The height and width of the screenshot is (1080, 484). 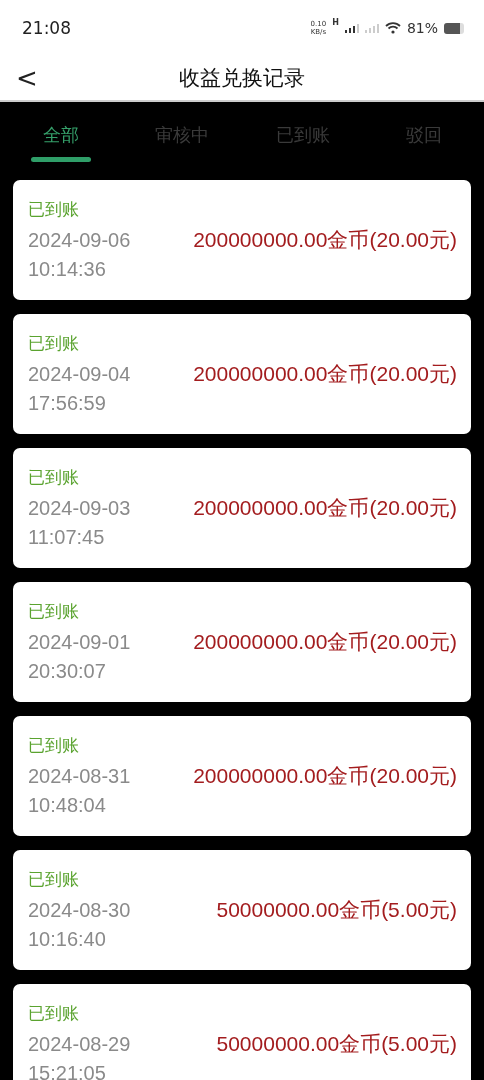 What do you see at coordinates (67, 269) in the screenshot?
I see `record-time: 10:14:36` at bounding box center [67, 269].